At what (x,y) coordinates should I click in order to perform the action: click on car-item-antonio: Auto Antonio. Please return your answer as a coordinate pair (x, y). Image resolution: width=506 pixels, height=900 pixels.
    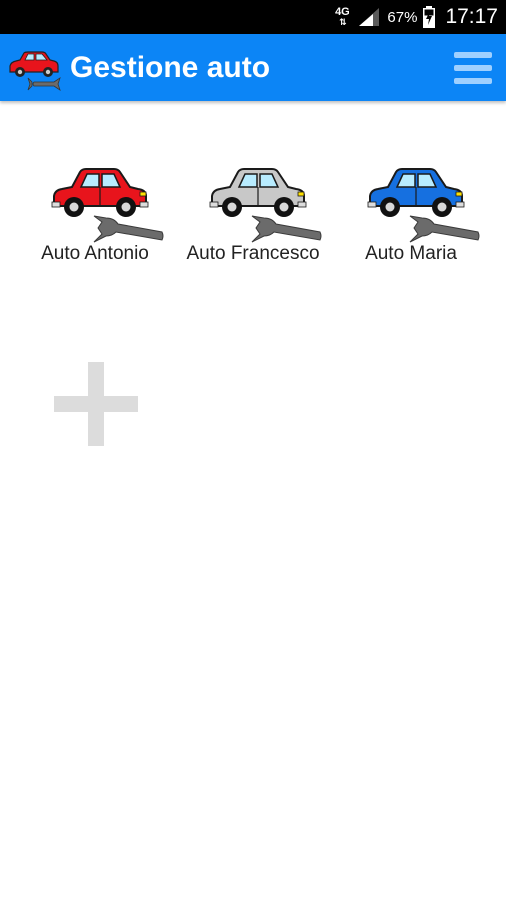
    Looking at the image, I should click on (95, 214).